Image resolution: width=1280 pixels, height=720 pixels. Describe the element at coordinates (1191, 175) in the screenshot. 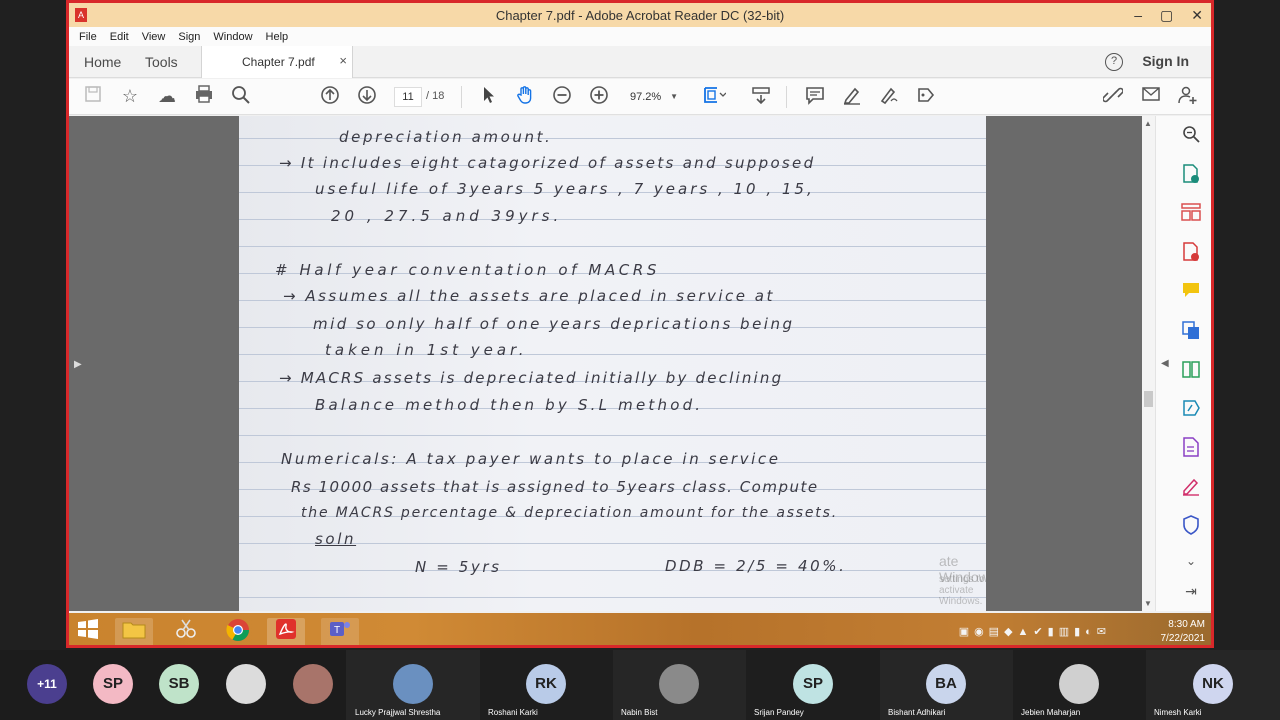

I see `export-pdf-icon` at that location.